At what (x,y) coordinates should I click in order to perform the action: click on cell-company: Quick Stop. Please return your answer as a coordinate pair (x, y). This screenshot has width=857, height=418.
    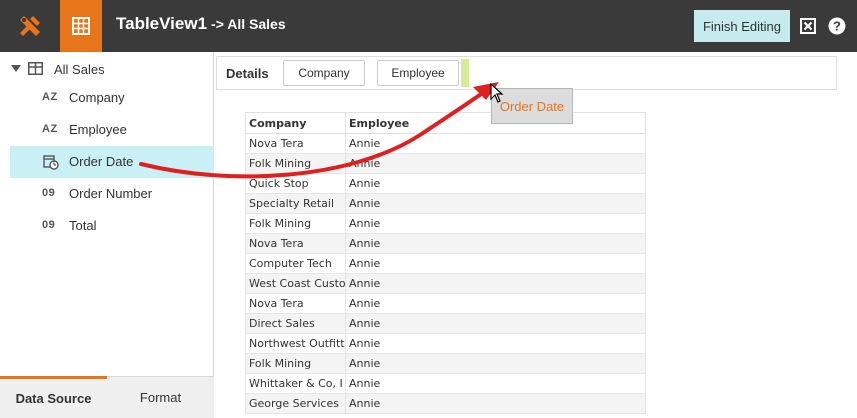
    Looking at the image, I should click on (295, 183).